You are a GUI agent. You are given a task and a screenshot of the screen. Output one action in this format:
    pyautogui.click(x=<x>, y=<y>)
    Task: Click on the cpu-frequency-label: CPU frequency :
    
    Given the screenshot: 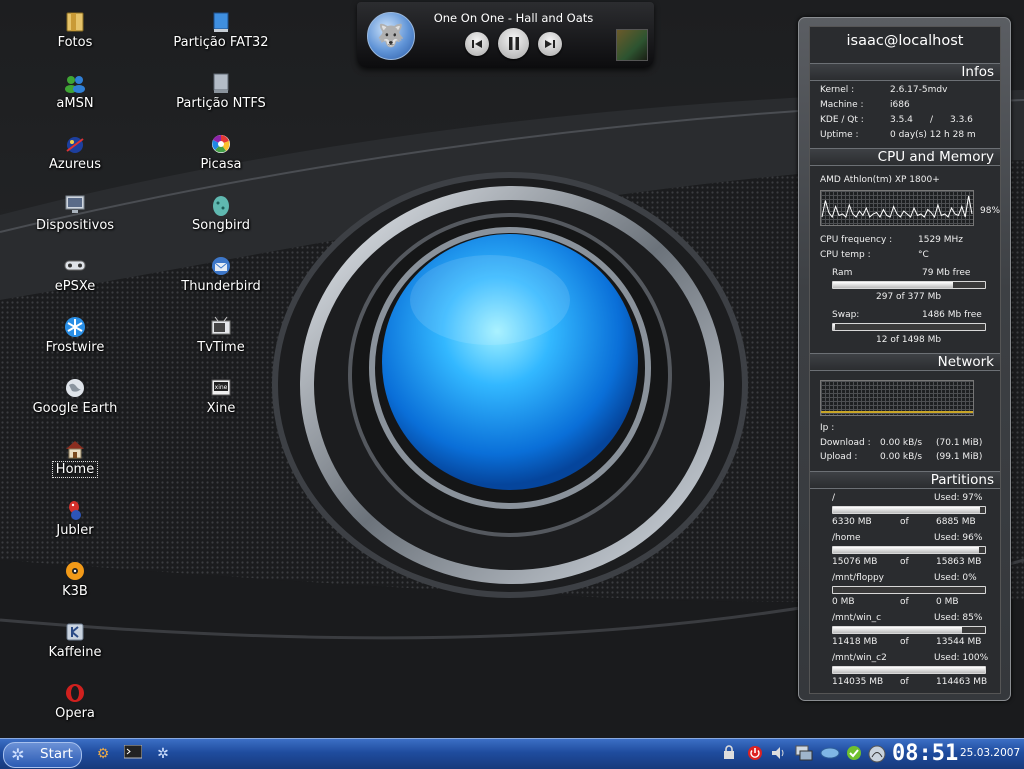 What is the action you would take?
    pyautogui.click(x=856, y=240)
    